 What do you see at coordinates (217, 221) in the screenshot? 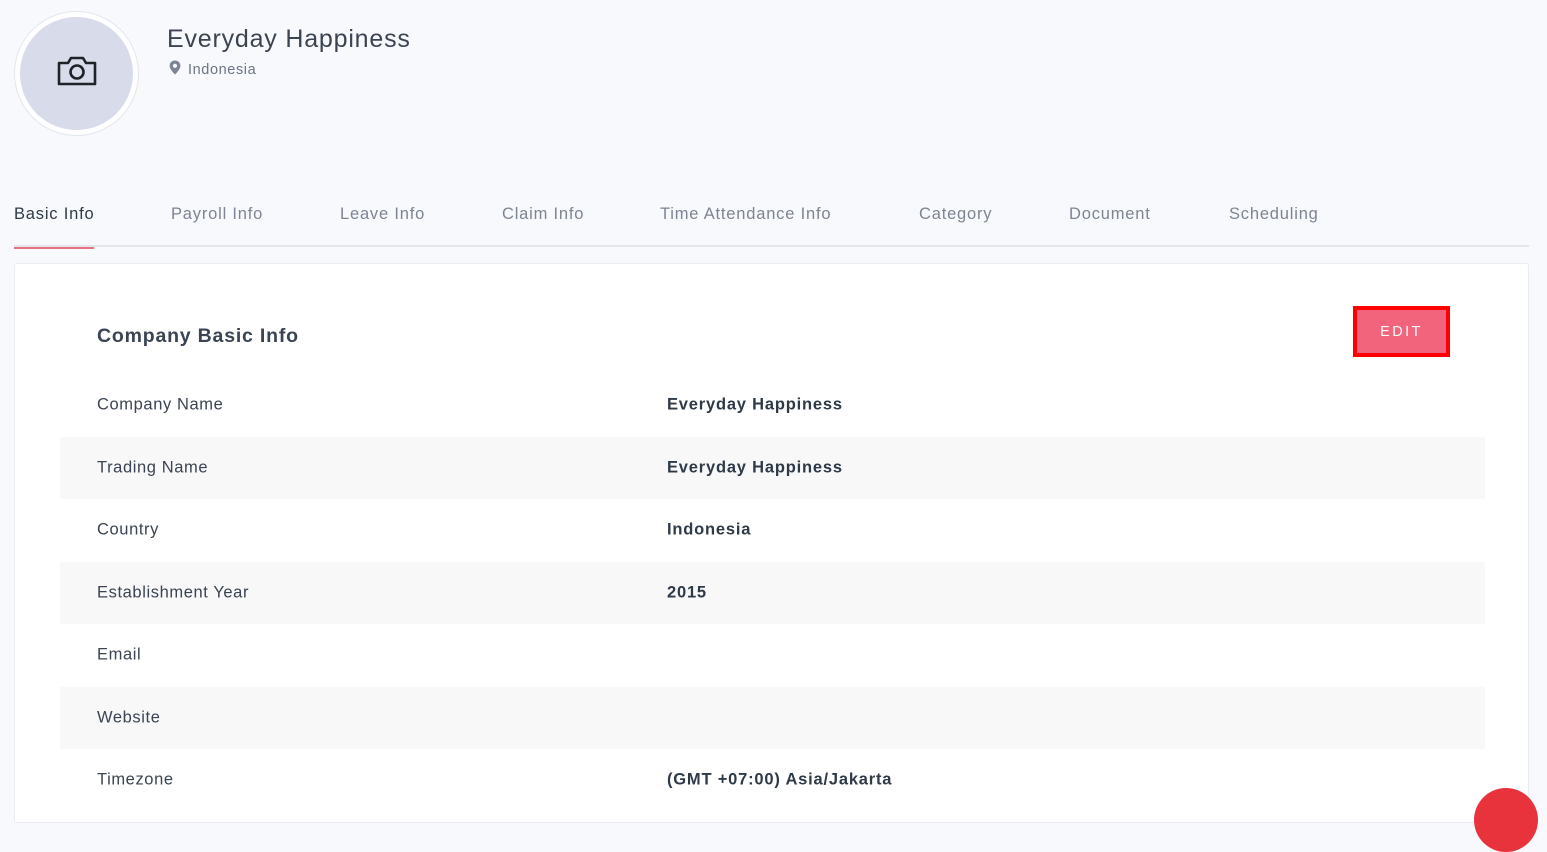
I see `tab-payroll-info: Payroll Info` at bounding box center [217, 221].